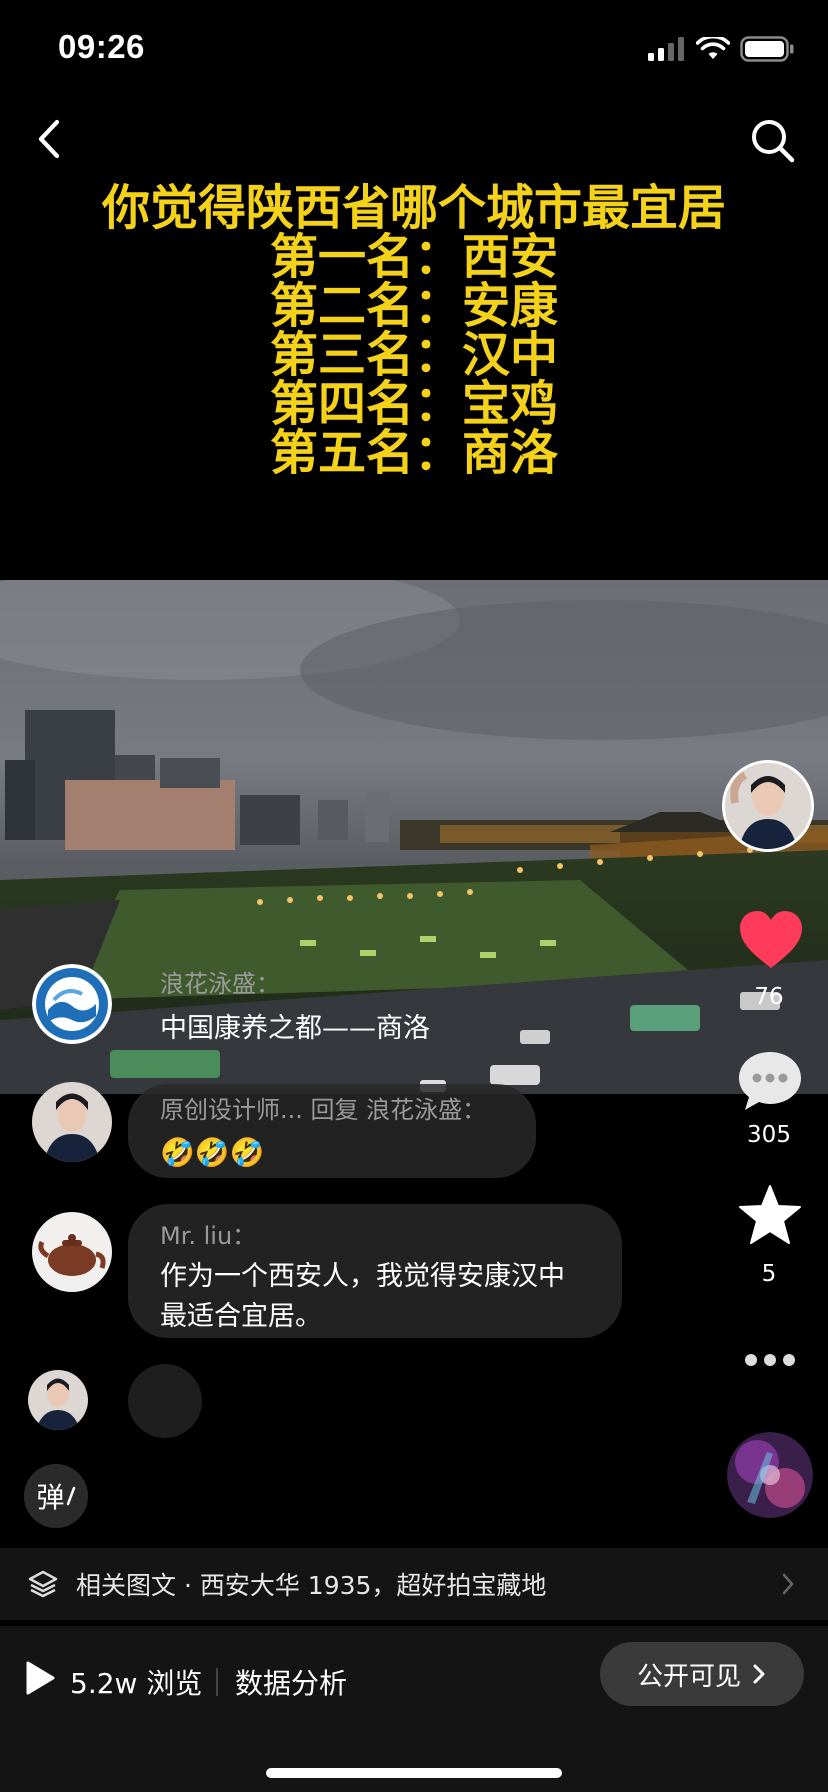 Image resolution: width=828 pixels, height=1792 pixels. I want to click on comment-button, so click(770, 1083).